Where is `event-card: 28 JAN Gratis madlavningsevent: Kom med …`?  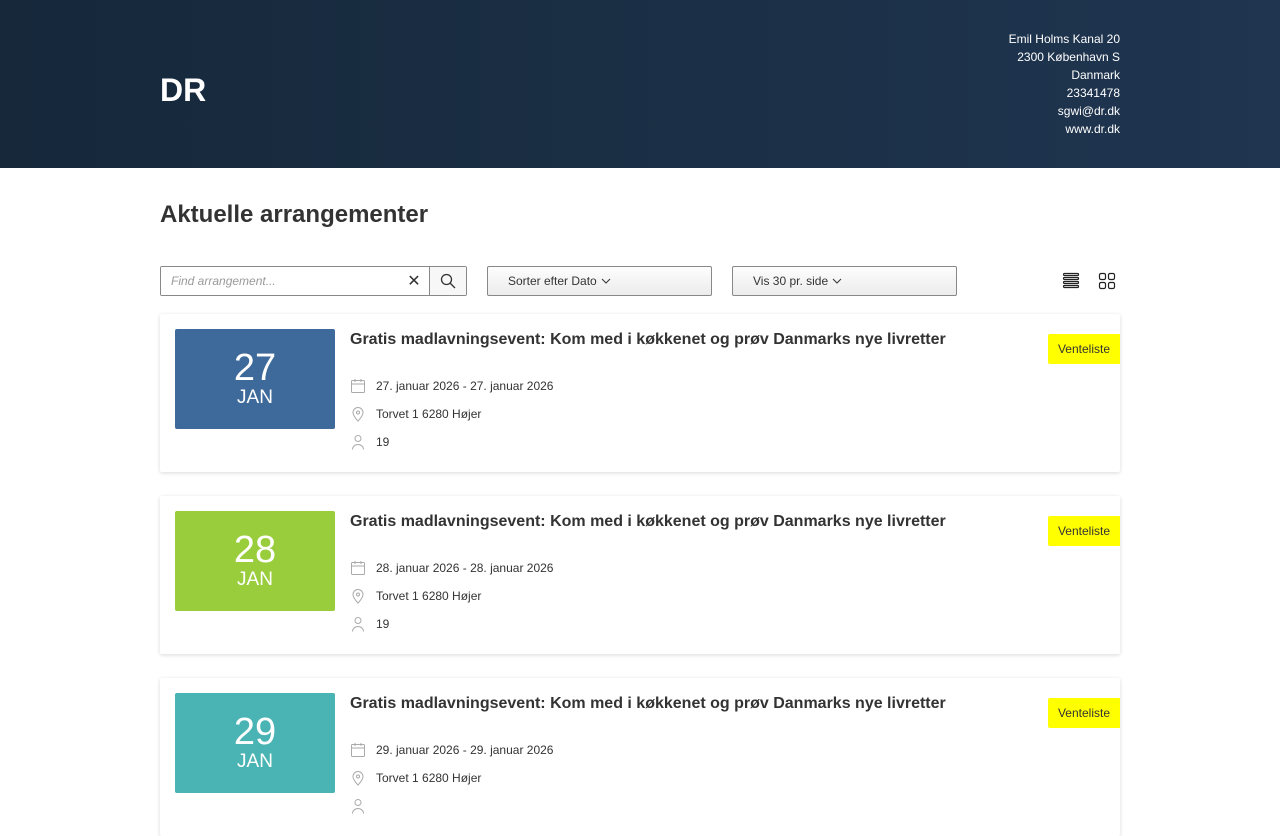 event-card: 28 JAN Gratis madlavningsevent: Kom med … is located at coordinates (640, 575).